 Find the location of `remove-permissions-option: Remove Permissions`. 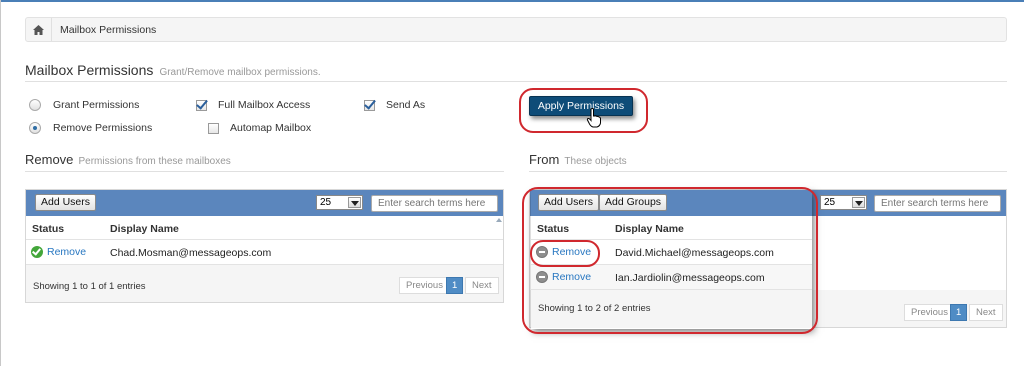

remove-permissions-option: Remove Permissions is located at coordinates (90, 128).